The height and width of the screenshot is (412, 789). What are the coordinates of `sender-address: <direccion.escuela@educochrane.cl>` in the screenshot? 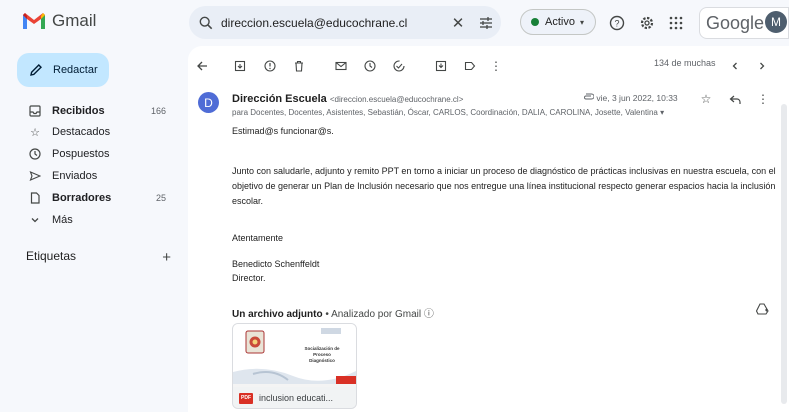 It's located at (396, 99).